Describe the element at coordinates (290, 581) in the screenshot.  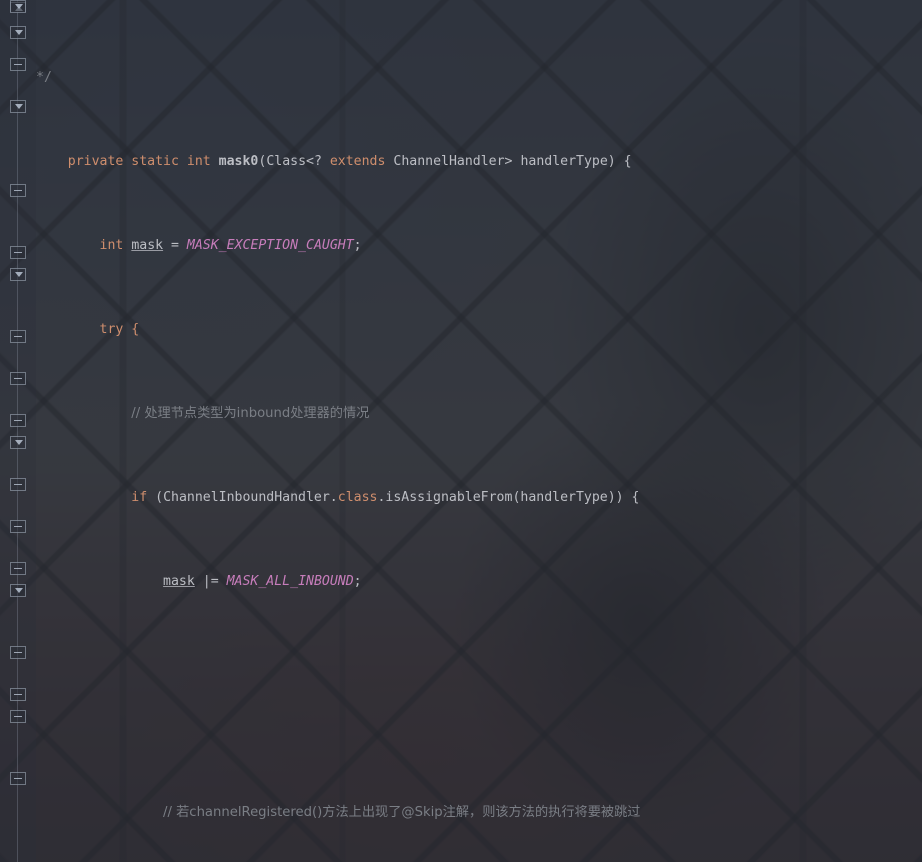
I see `const-mask-all-inbound: MASK_ALL_INBOUND` at that location.